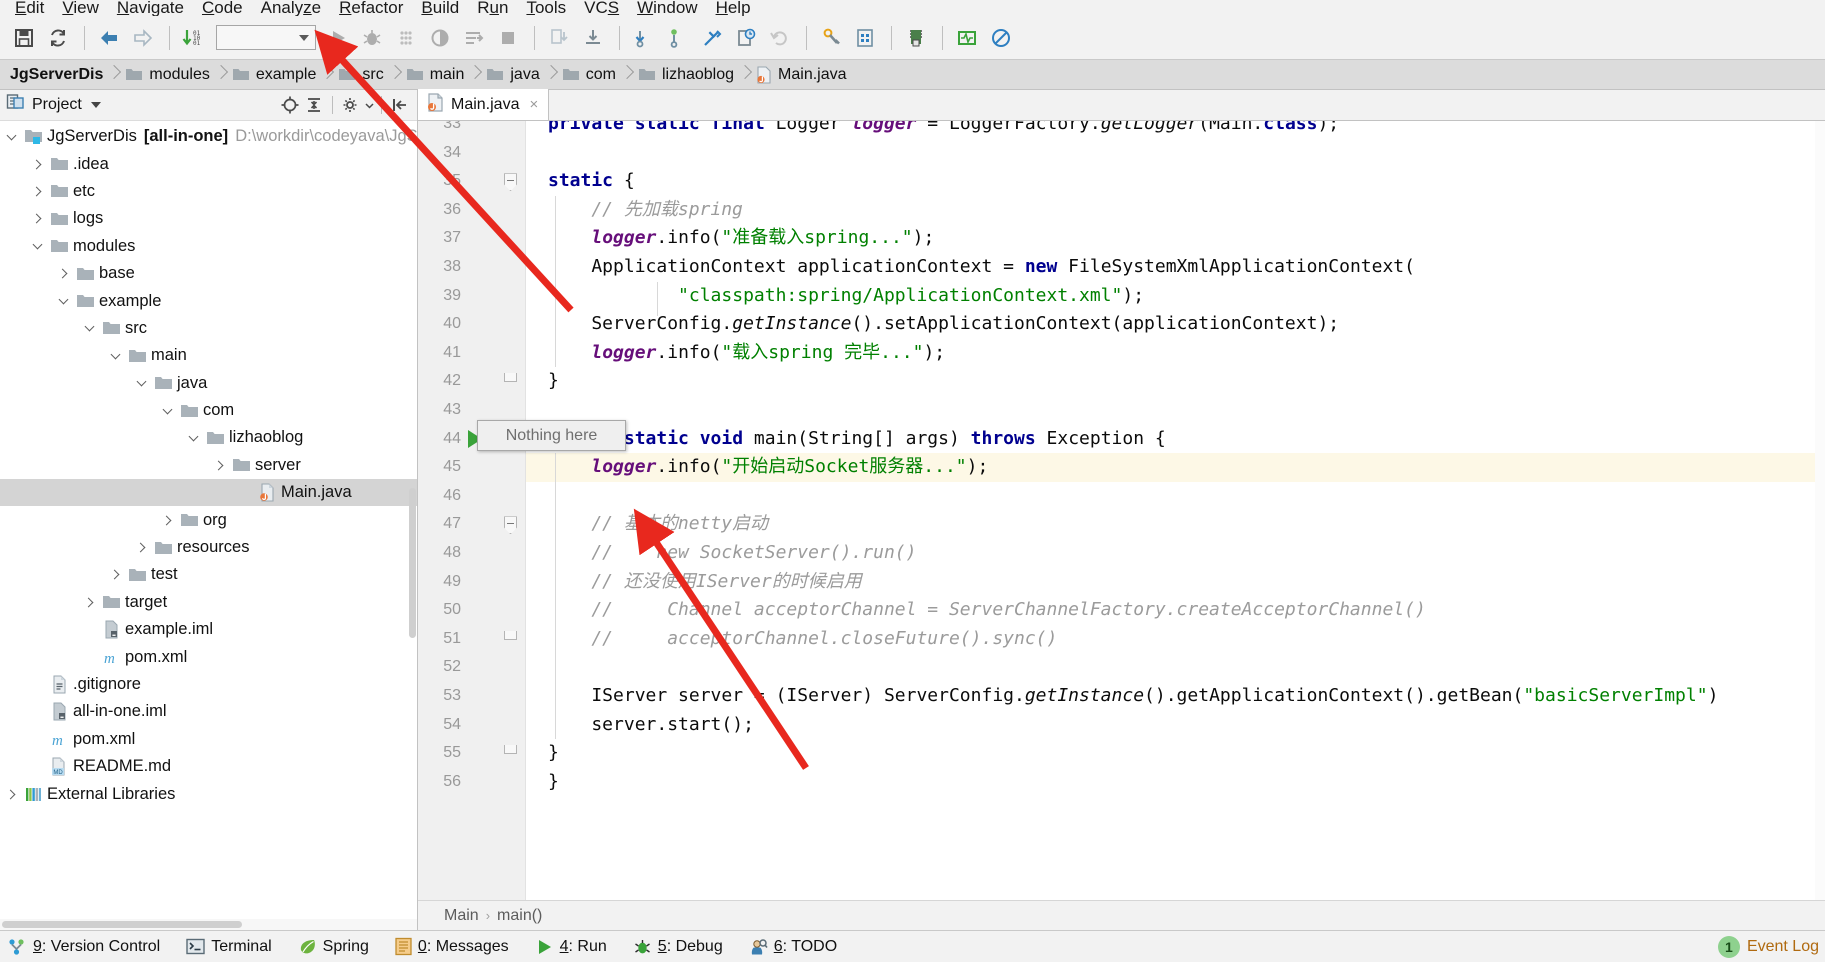  What do you see at coordinates (208, 410) in the screenshot?
I see `tree-item: com` at bounding box center [208, 410].